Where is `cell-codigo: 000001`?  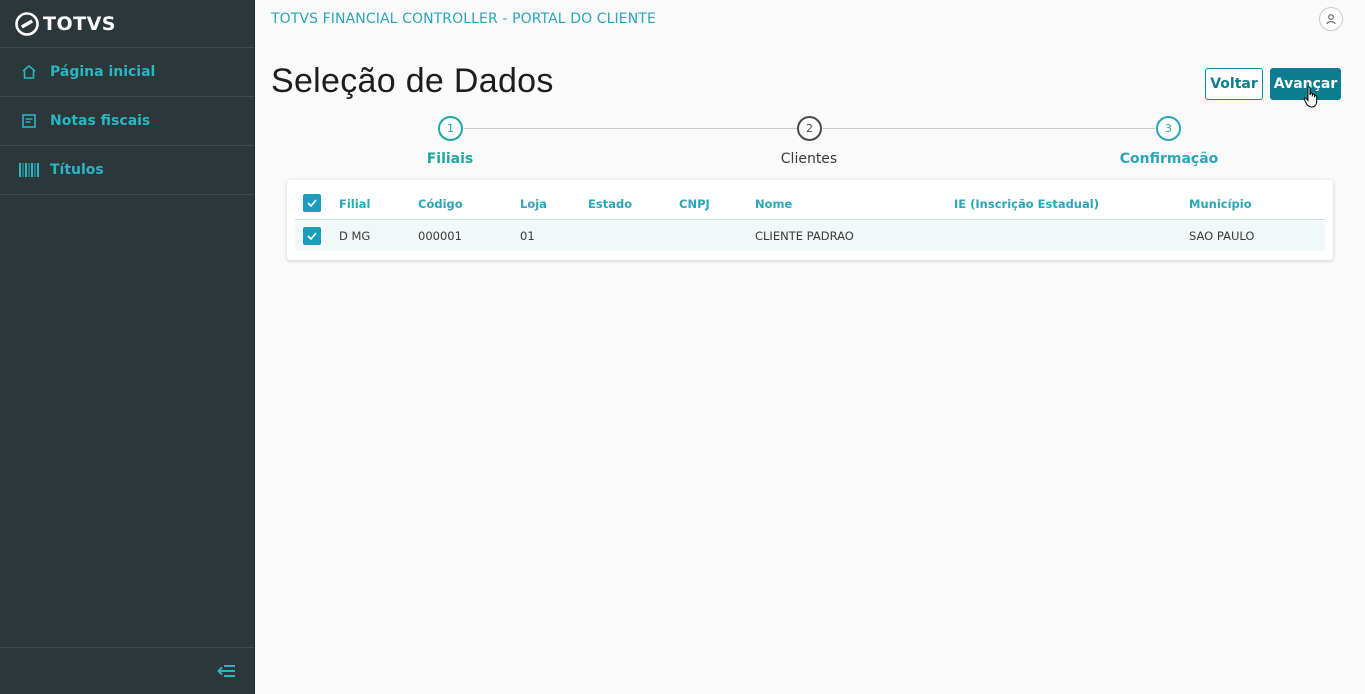
cell-codigo: 000001 is located at coordinates (440, 236).